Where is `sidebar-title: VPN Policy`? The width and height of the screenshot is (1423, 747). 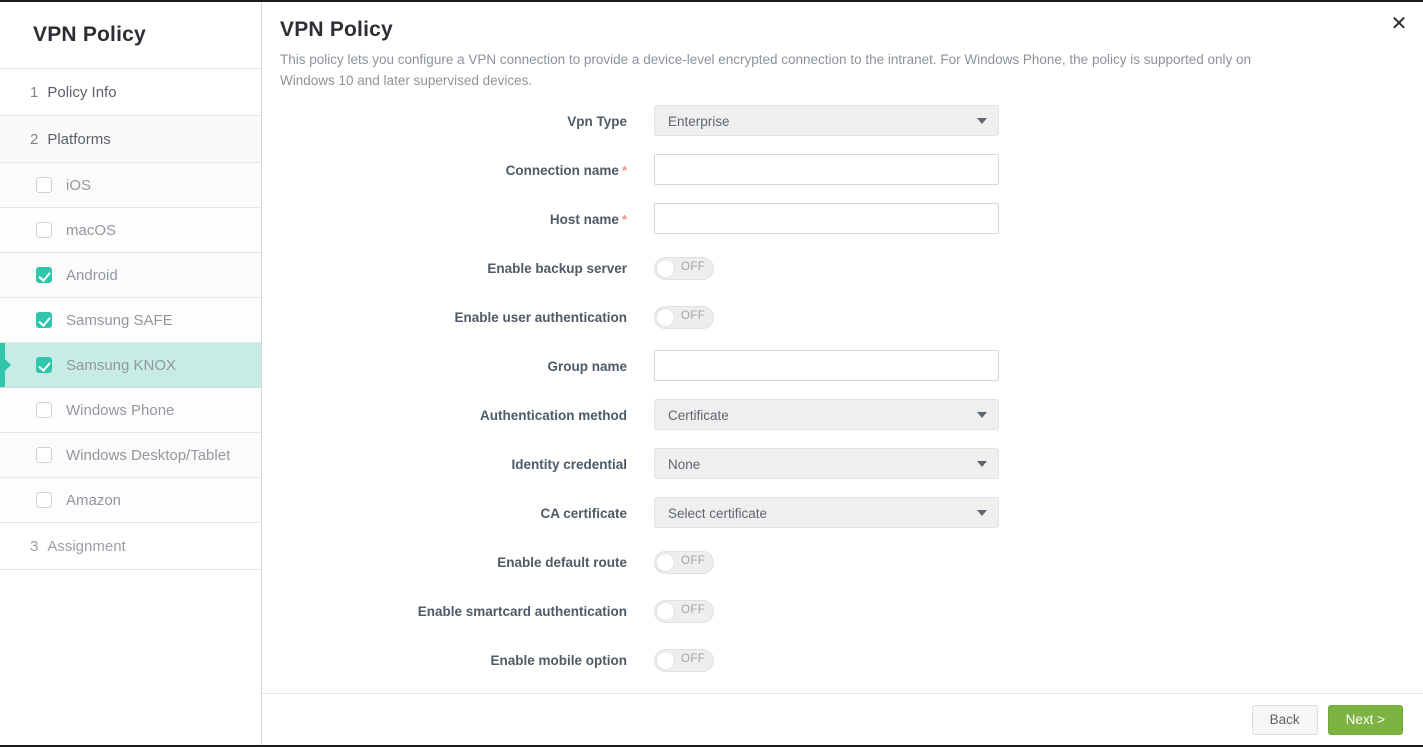 sidebar-title: VPN Policy is located at coordinates (130, 35).